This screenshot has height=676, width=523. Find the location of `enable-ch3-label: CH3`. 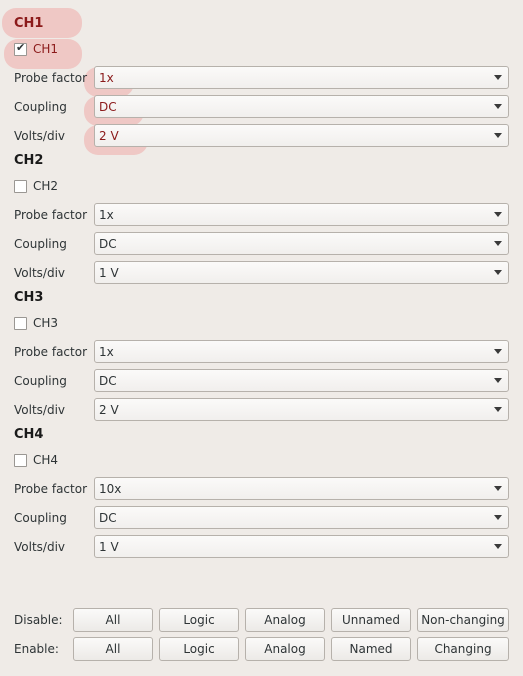

enable-ch3-label: CH3 is located at coordinates (46, 323).